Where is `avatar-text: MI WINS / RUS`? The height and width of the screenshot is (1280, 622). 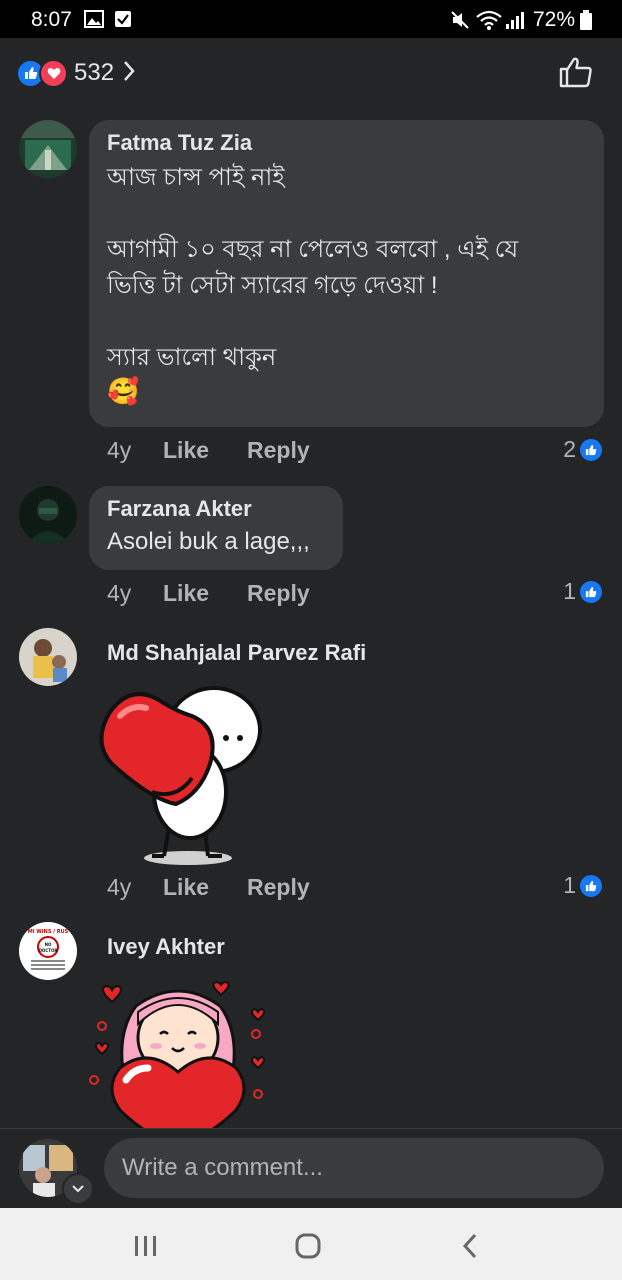 avatar-text: MI WINS / RUS is located at coordinates (48, 932).